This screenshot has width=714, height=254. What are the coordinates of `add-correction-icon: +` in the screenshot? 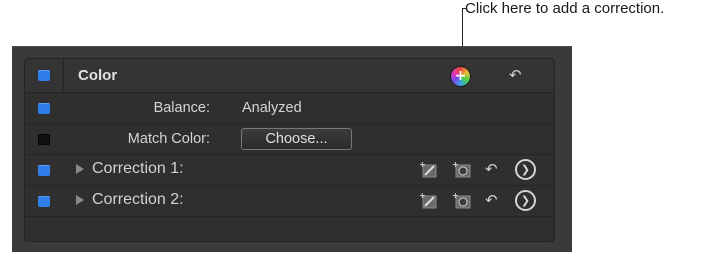 It's located at (460, 76).